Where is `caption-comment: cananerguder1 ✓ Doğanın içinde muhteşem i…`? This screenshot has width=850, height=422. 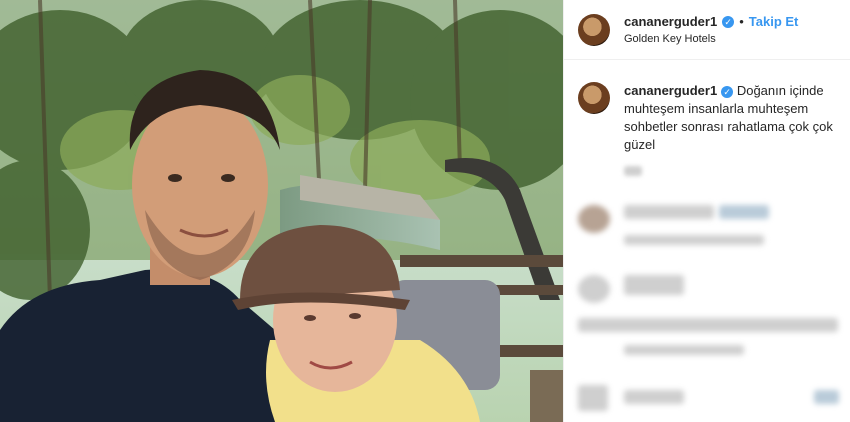
caption-comment: cananerguder1 ✓ Doğanın içinde muhteşem i… is located at coordinates (707, 107).